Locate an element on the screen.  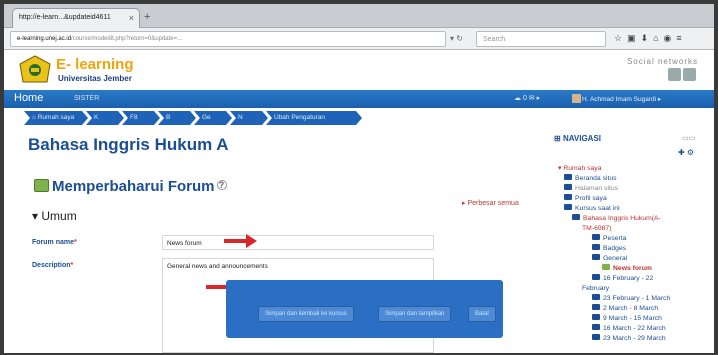
nav-label: 16 February - 22 is located at coordinates (628, 278).